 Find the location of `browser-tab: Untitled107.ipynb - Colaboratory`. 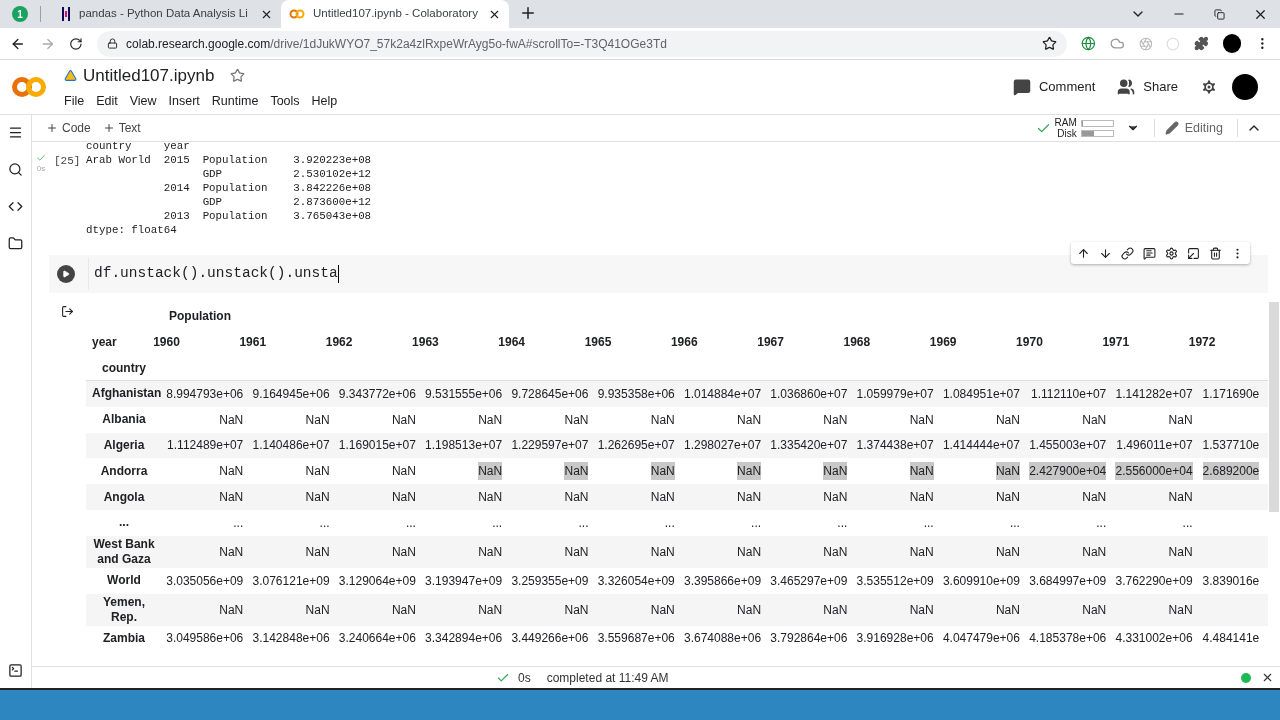

browser-tab: Untitled107.ipynb - Colaboratory is located at coordinates (395, 14).